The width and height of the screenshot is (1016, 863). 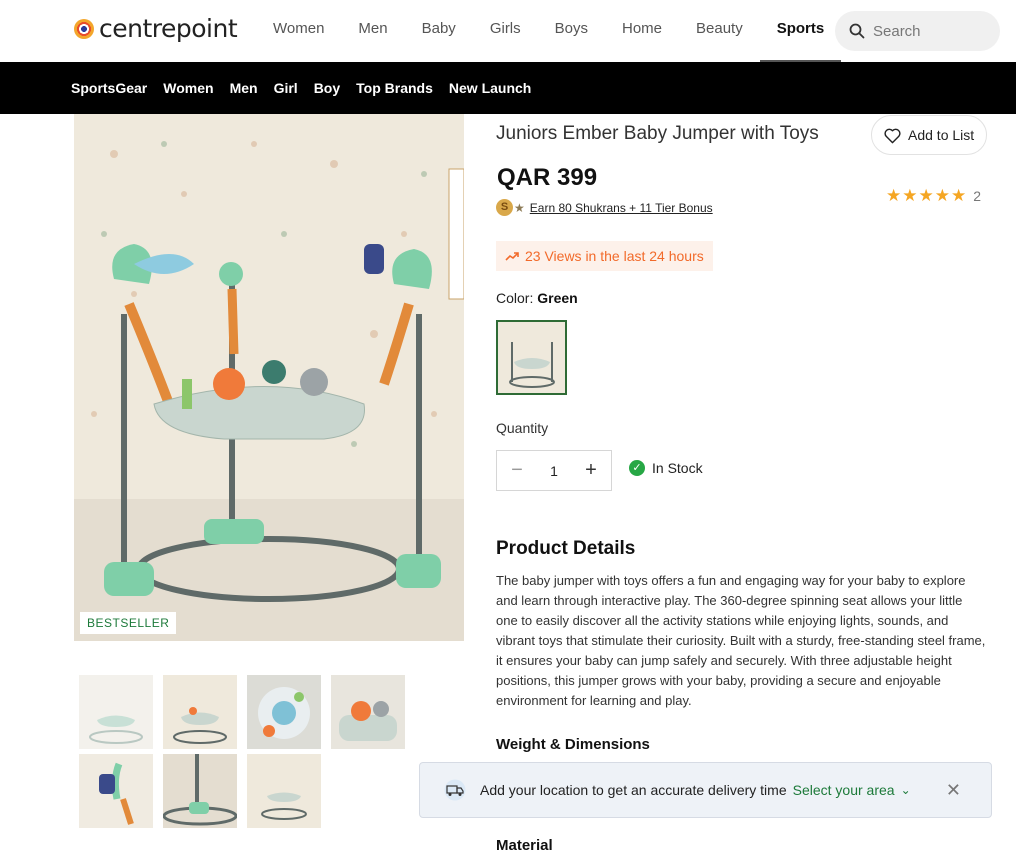 I want to click on check-circle-icon: ✓, so click(x=637, y=468).